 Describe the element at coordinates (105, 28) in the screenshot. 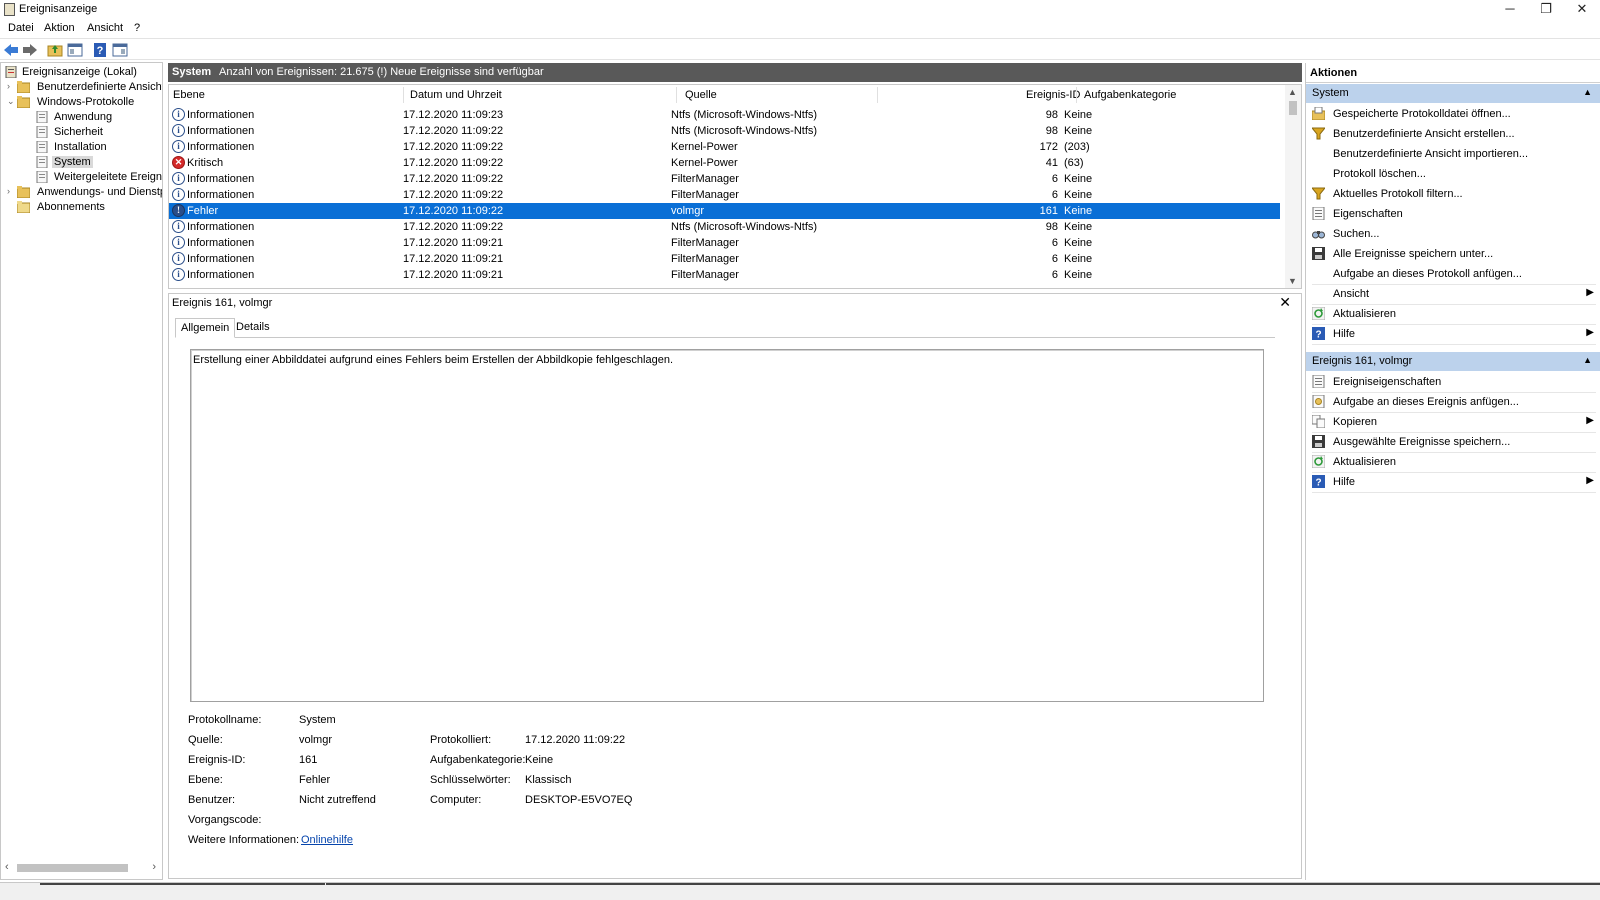

I see `menu-ansicht: Ansicht` at that location.